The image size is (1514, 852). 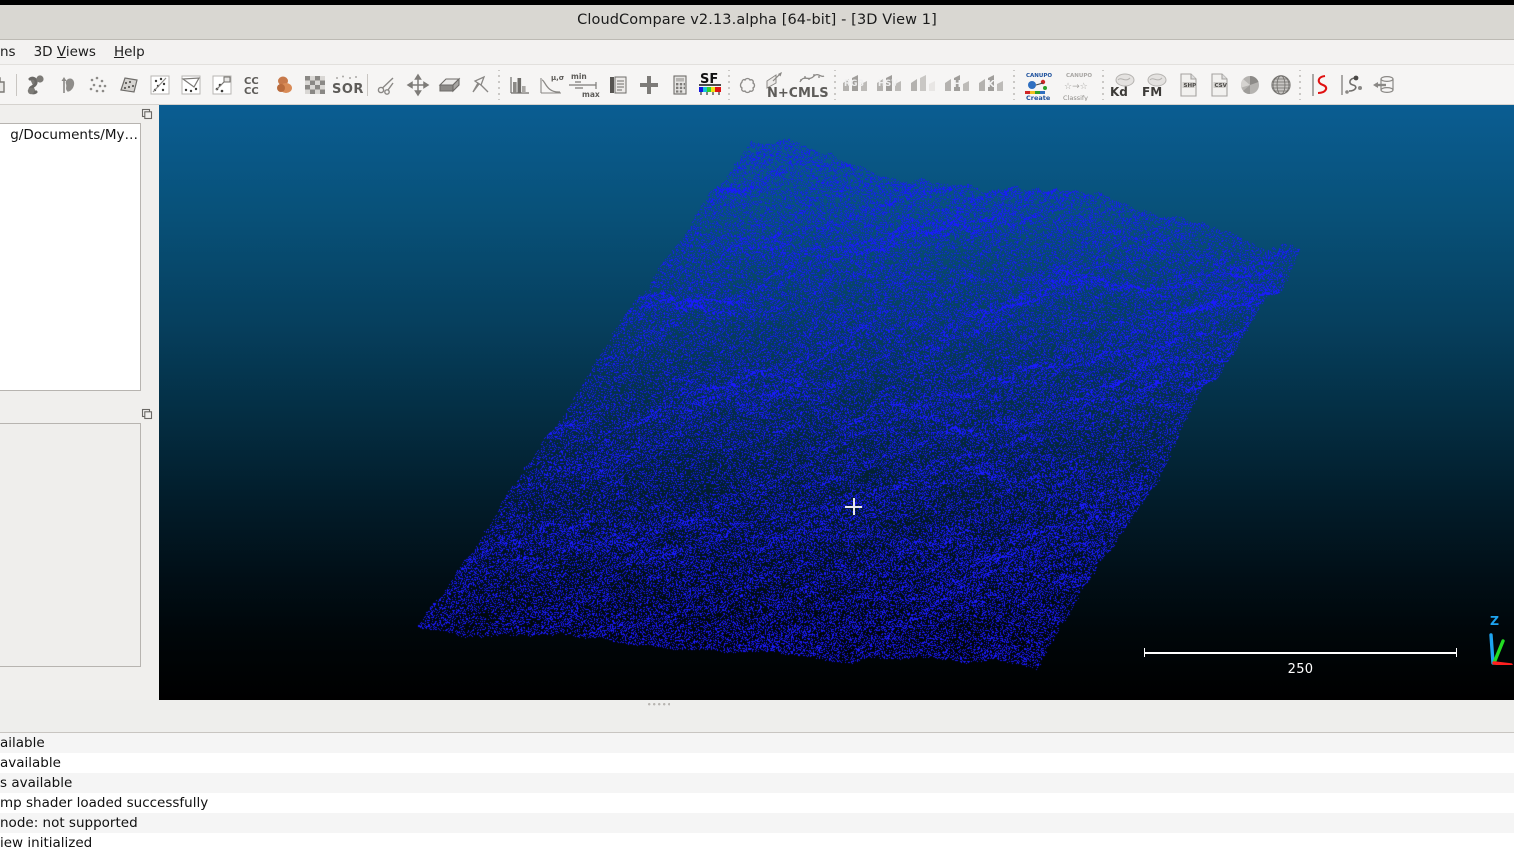 I want to click on histogram-icon, so click(x=519, y=85).